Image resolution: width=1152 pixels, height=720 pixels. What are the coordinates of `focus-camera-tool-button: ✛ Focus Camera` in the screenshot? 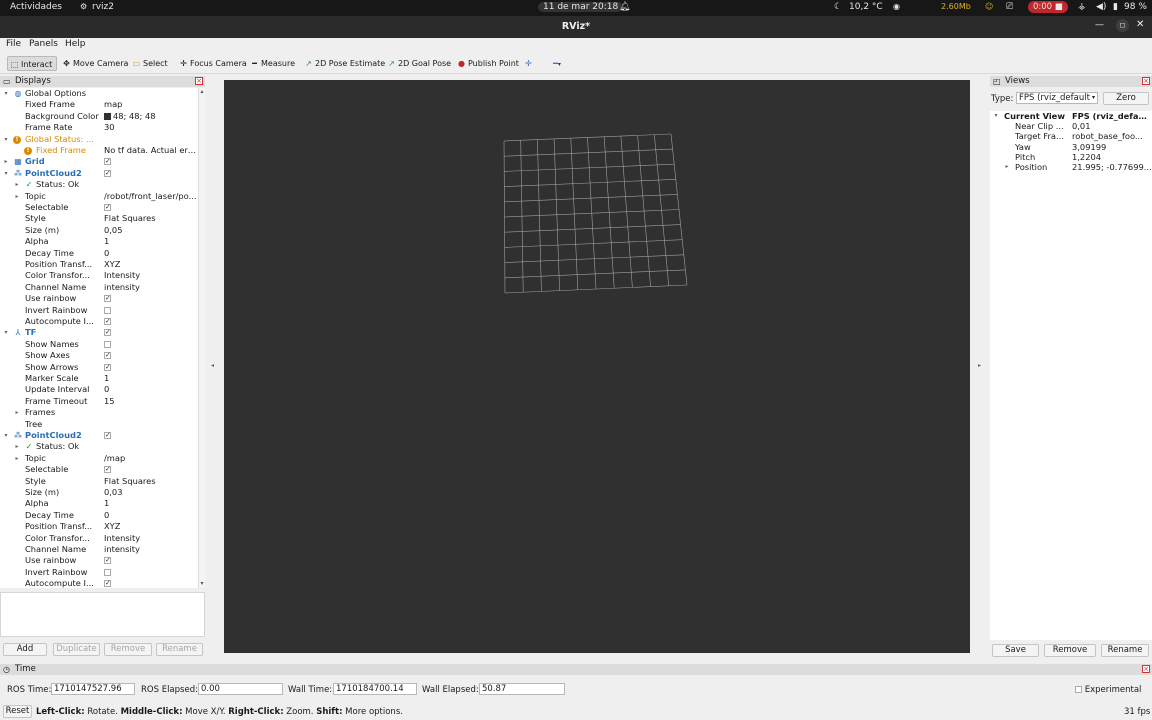 It's located at (212, 63).